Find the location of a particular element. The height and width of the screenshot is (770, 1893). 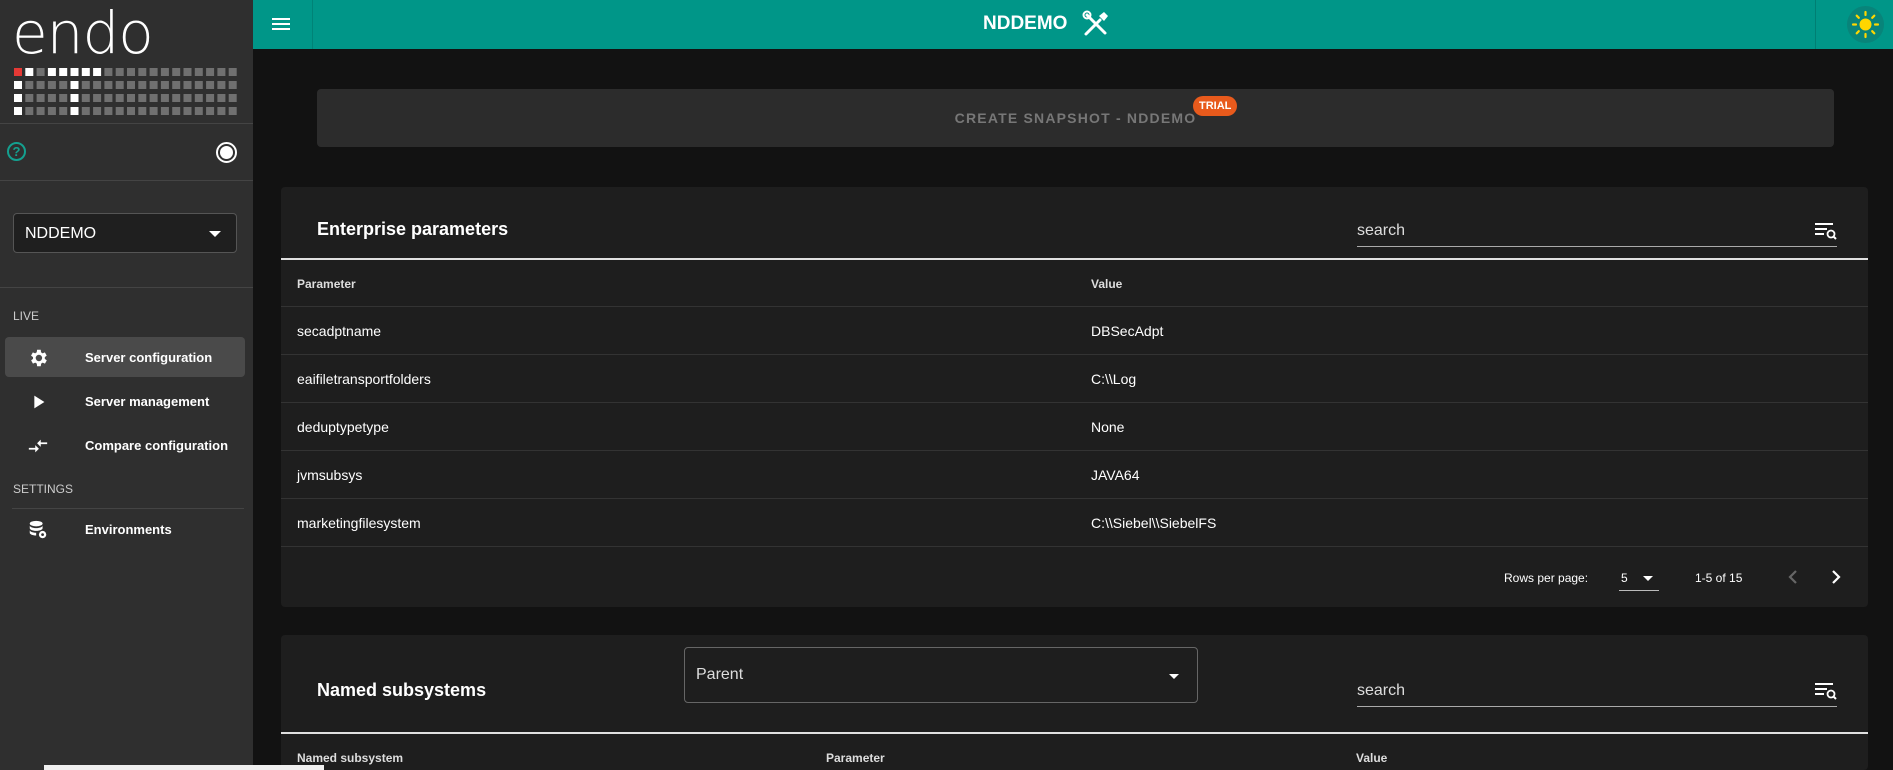

trial-badge: TRIAL is located at coordinates (1215, 106).